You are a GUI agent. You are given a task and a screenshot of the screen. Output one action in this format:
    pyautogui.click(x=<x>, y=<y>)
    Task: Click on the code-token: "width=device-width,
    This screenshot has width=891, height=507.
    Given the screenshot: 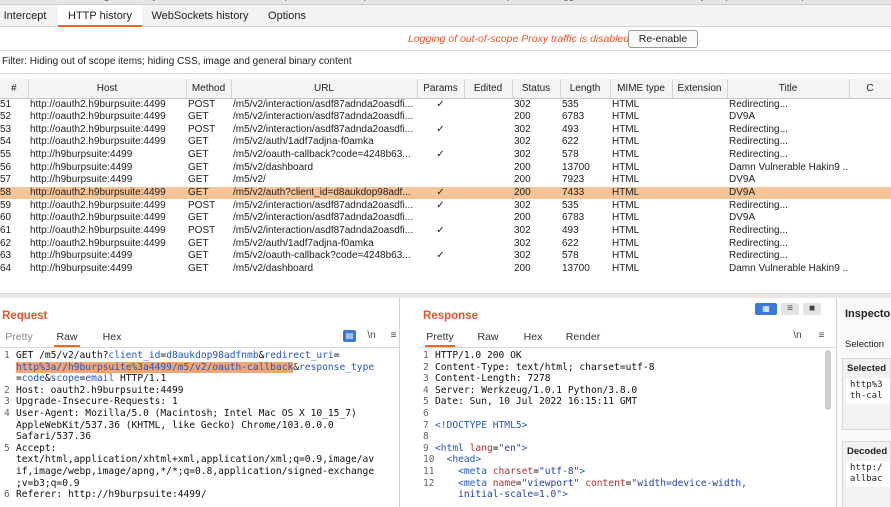 What is the action you would take?
    pyautogui.click(x=689, y=483)
    